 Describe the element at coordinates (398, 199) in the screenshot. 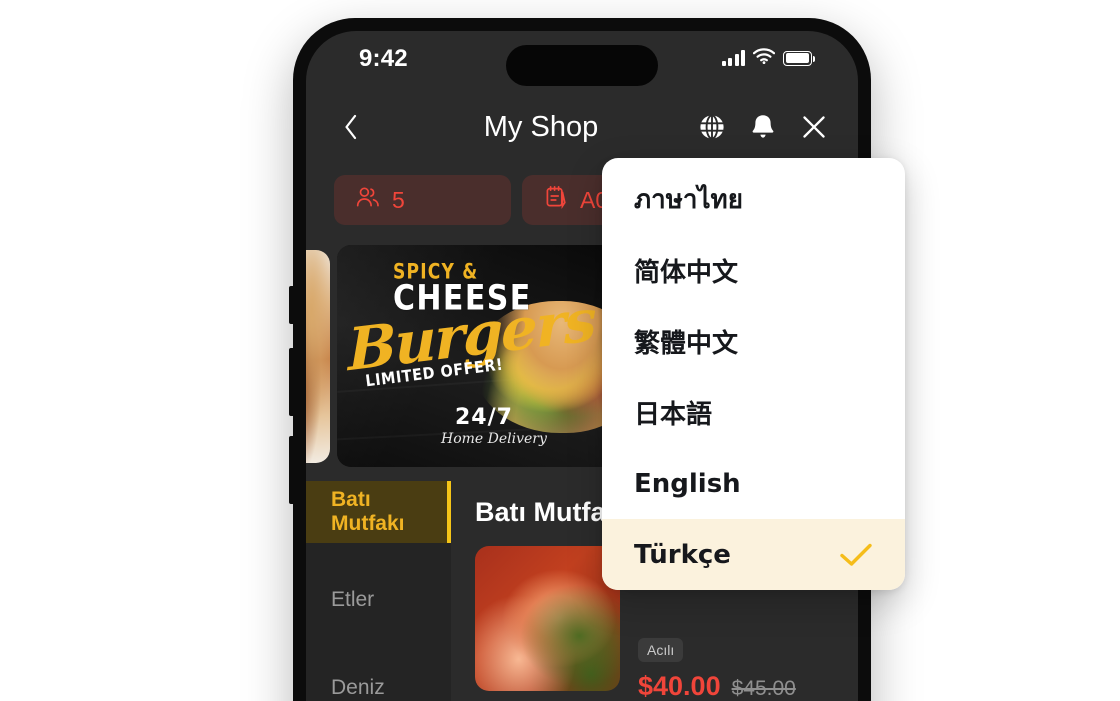

I see `guest-count-label: 5` at that location.